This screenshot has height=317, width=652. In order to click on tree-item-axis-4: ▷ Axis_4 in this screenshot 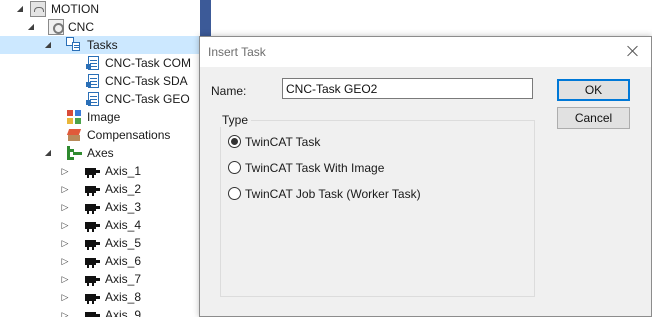, I will do `click(100, 225)`.